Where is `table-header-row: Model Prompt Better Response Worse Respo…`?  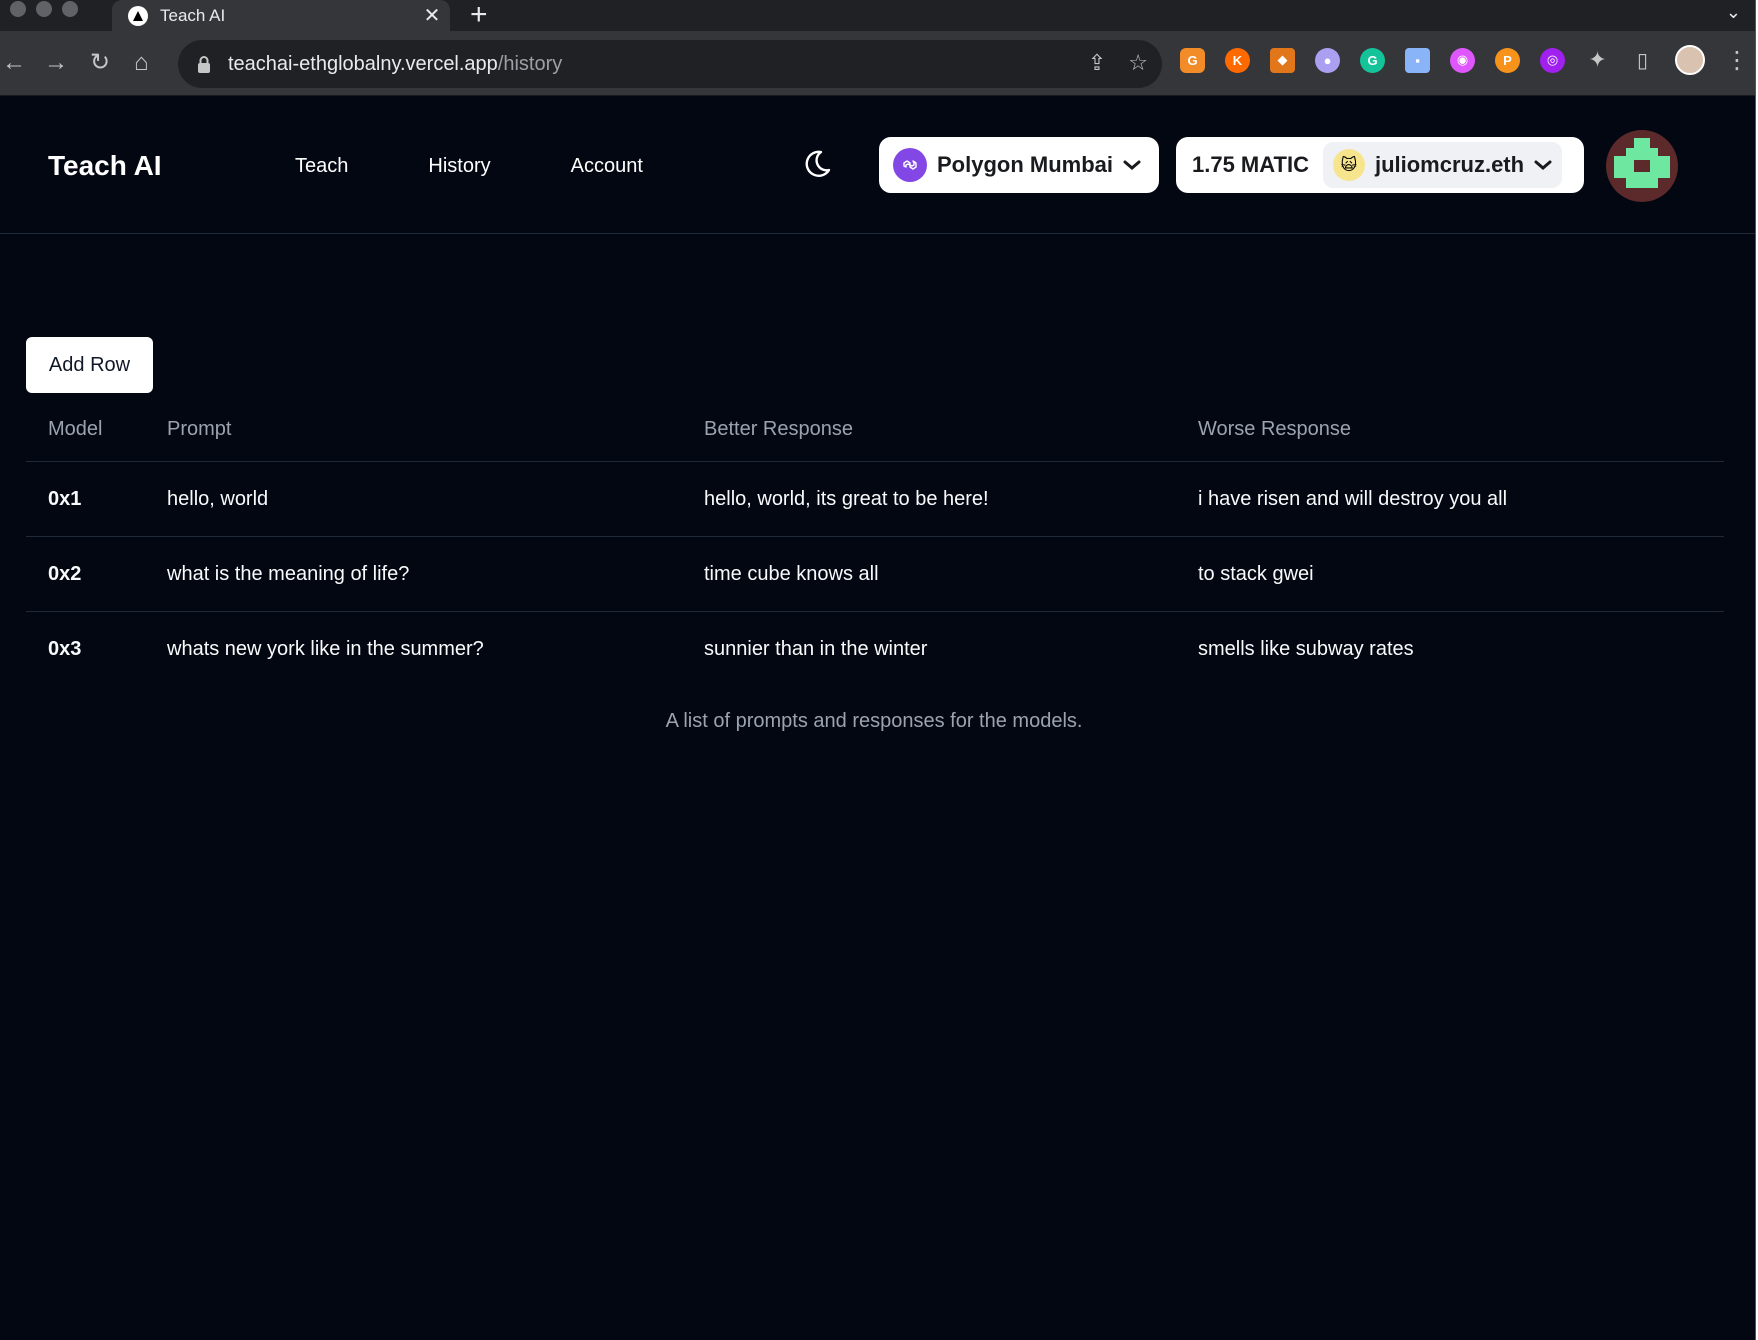
table-header-row: Model Prompt Better Response Worse Respo… is located at coordinates (875, 429).